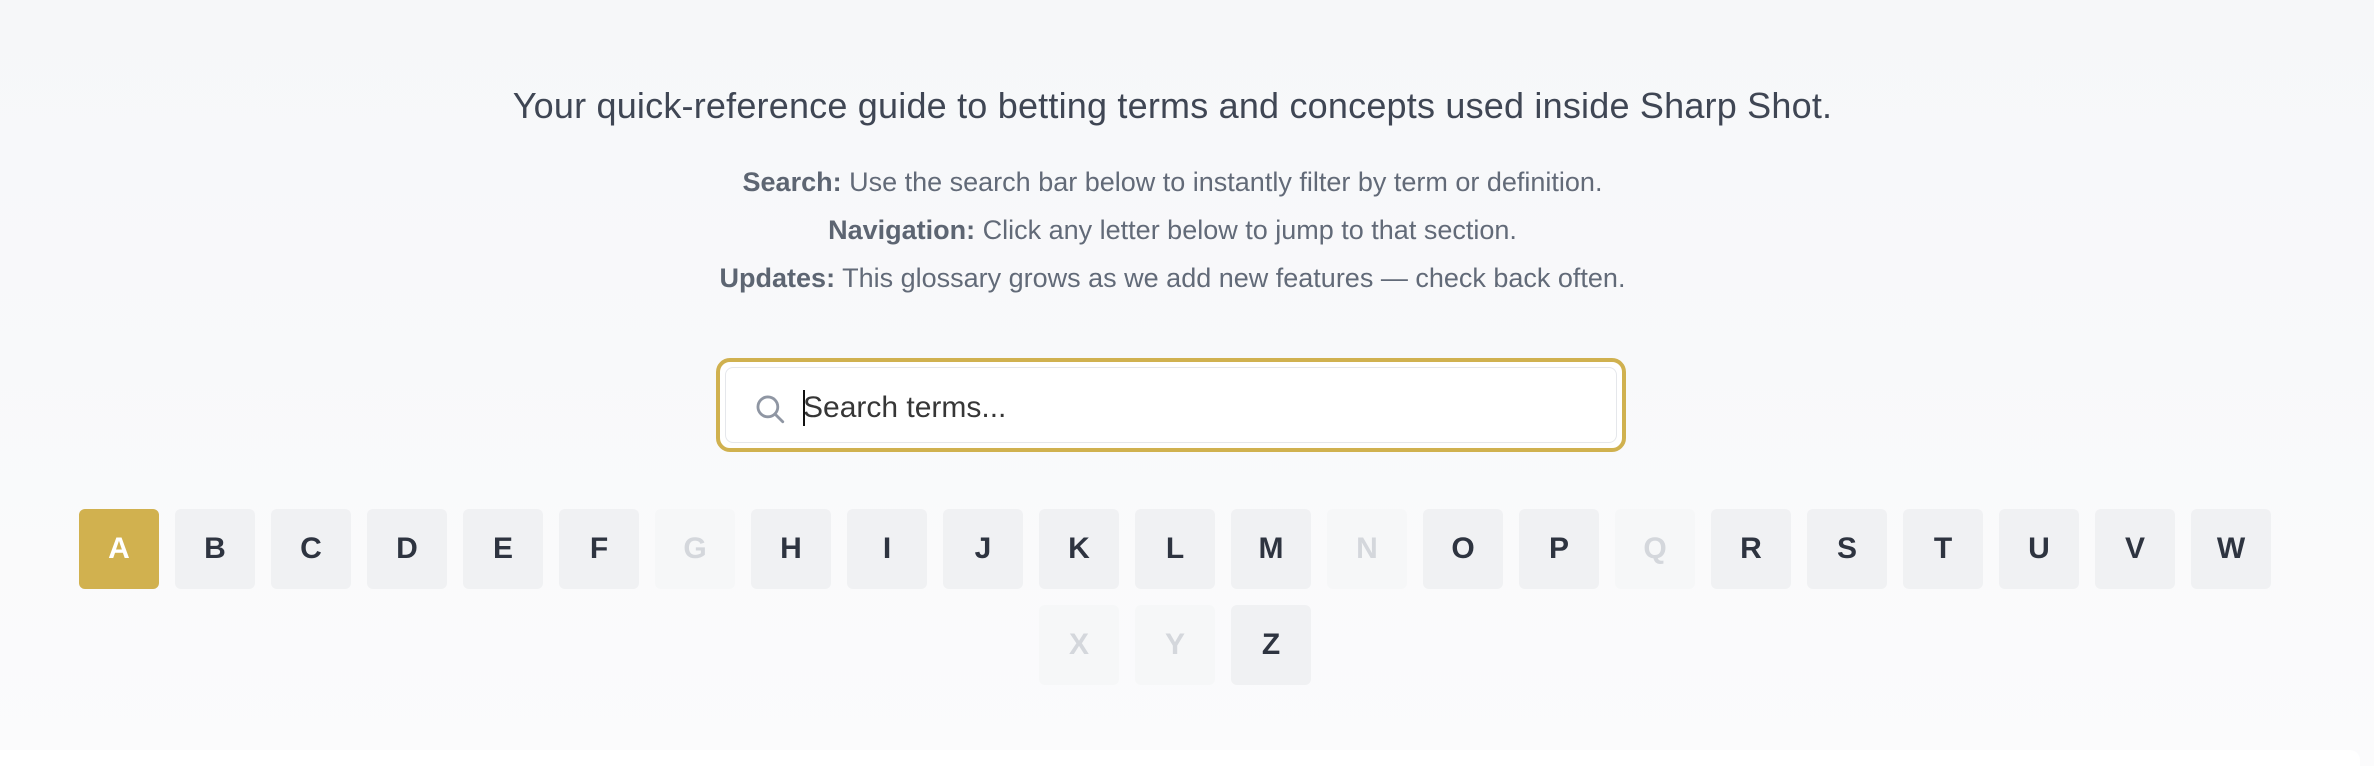  What do you see at coordinates (2039, 549) in the screenshot?
I see `letter-button-u: U` at bounding box center [2039, 549].